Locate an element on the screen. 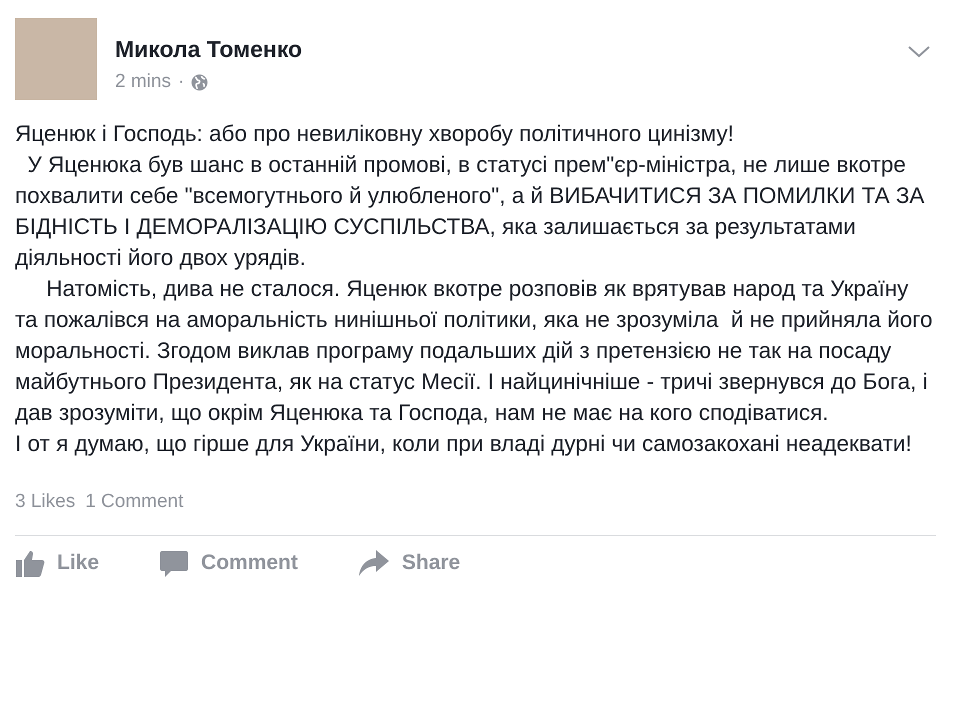 The width and height of the screenshot is (960, 727). like-button: Like is located at coordinates (57, 563).